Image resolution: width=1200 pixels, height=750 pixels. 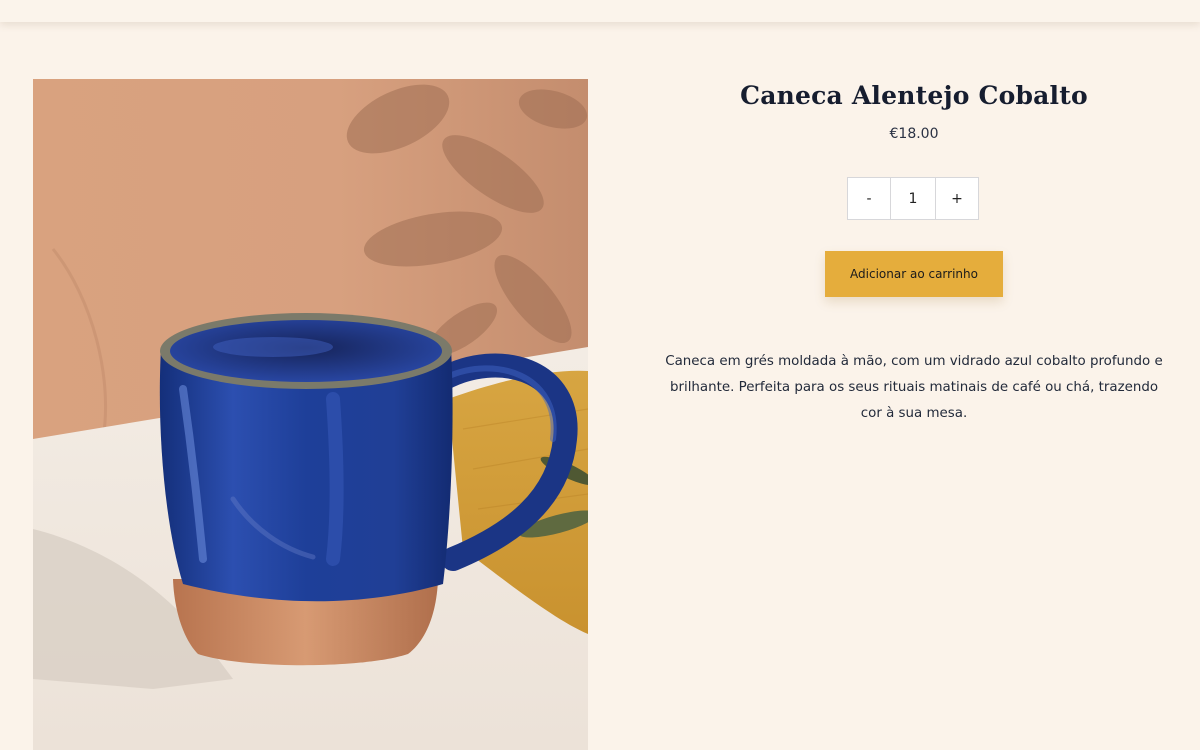 What do you see at coordinates (600, 11) in the screenshot?
I see `site-header-bar` at bounding box center [600, 11].